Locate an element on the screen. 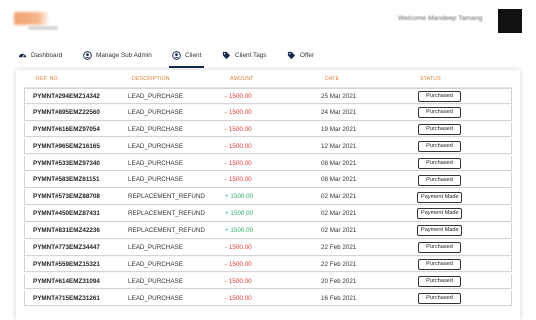  nav-label: Client Tags is located at coordinates (251, 55).